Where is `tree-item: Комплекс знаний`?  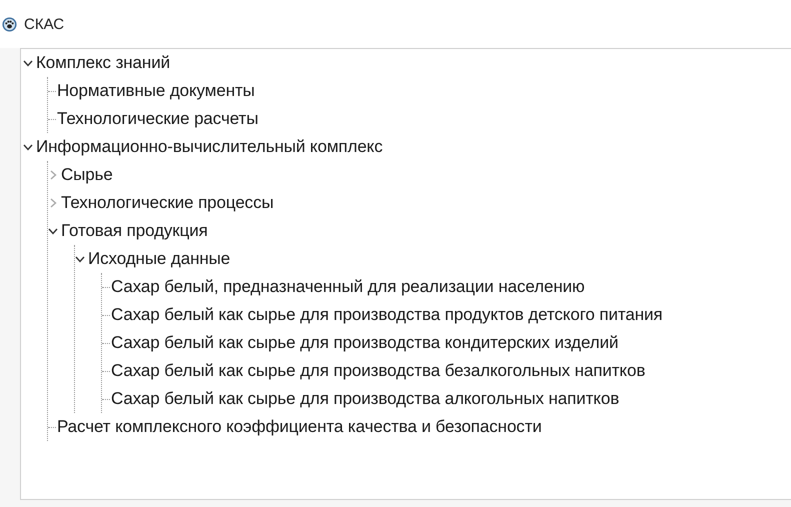
tree-item: Комплекс знаний is located at coordinates (103, 63).